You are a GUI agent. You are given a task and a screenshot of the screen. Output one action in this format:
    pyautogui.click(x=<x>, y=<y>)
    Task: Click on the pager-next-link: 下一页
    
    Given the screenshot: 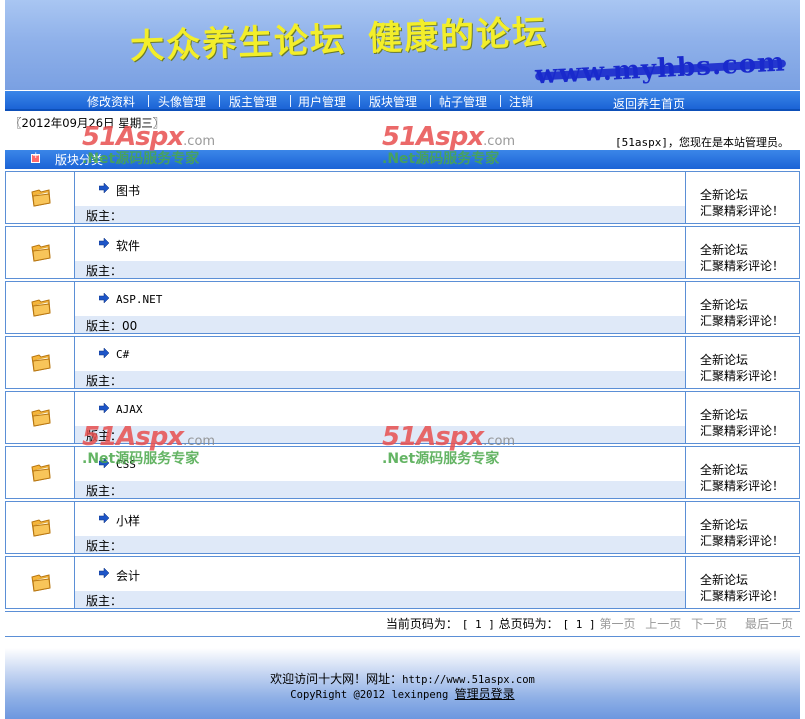 What is the action you would take?
    pyautogui.click(x=709, y=624)
    